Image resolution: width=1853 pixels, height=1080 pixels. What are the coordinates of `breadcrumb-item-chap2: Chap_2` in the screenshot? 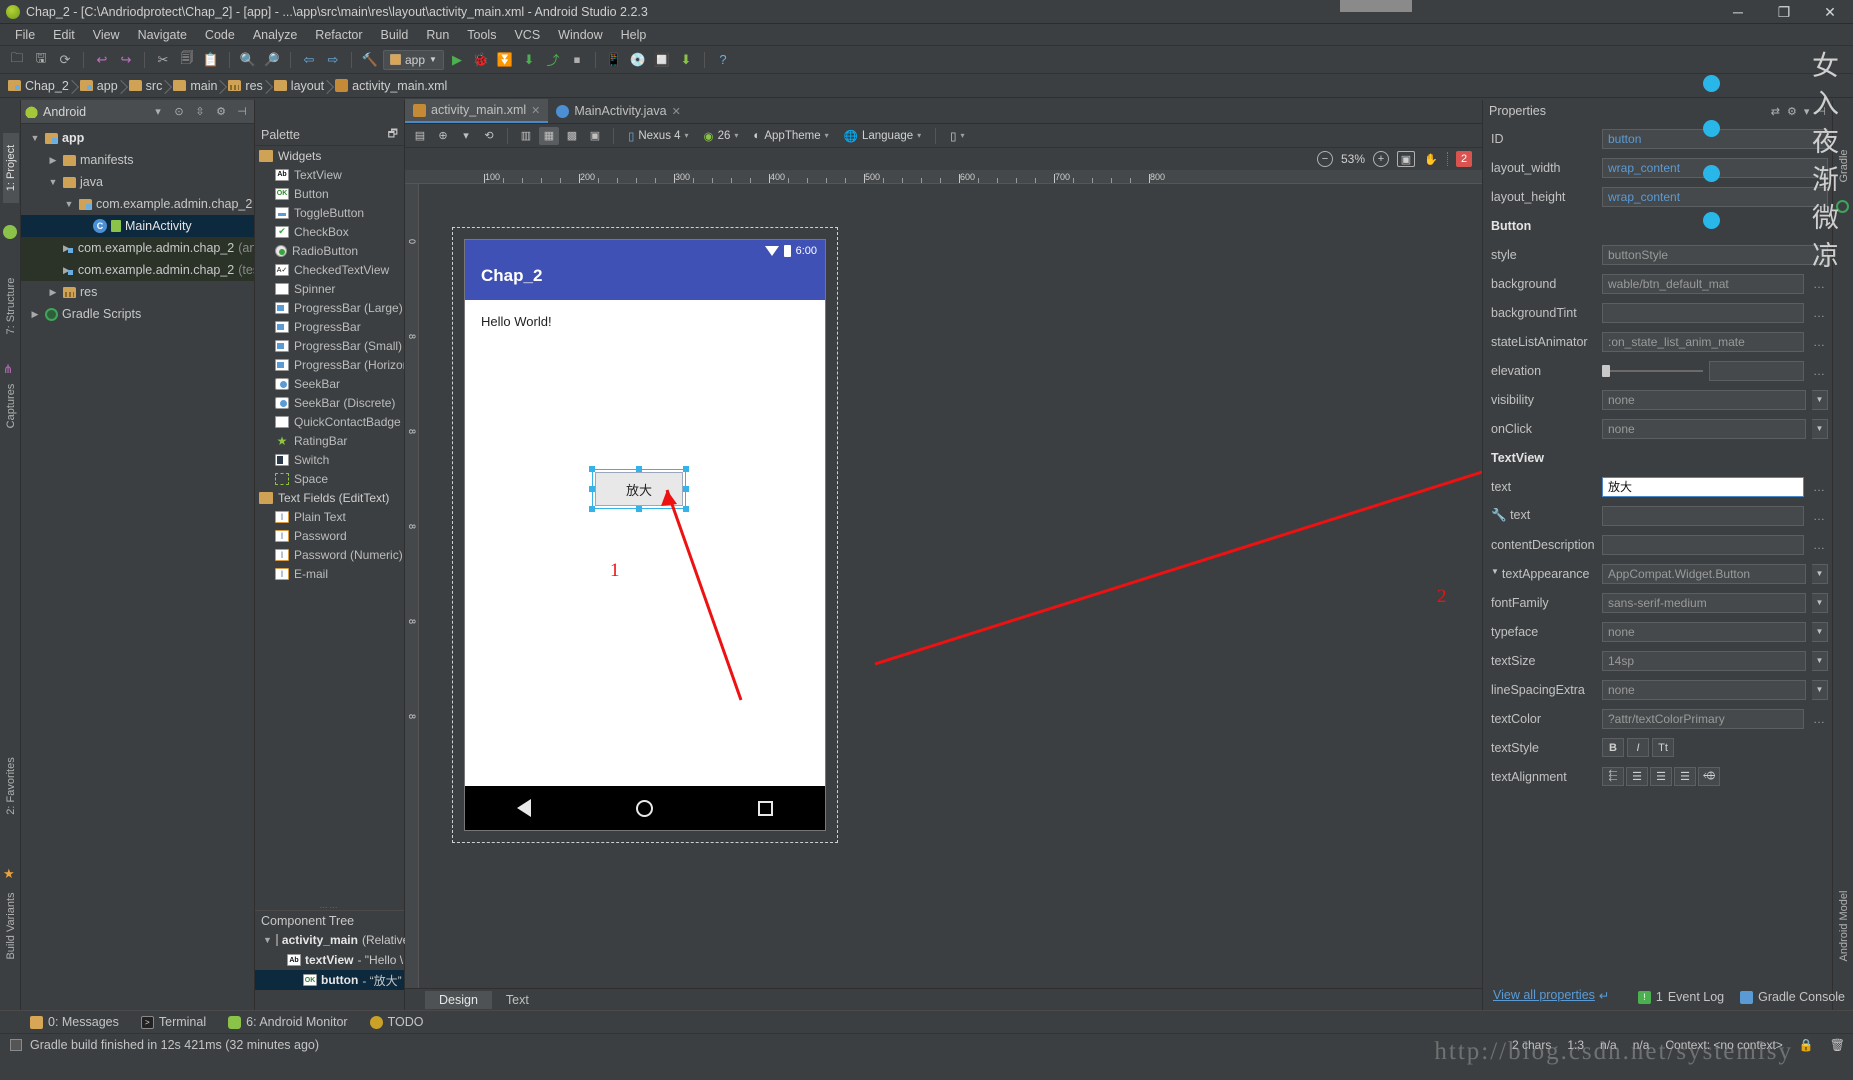 It's located at (40, 86).